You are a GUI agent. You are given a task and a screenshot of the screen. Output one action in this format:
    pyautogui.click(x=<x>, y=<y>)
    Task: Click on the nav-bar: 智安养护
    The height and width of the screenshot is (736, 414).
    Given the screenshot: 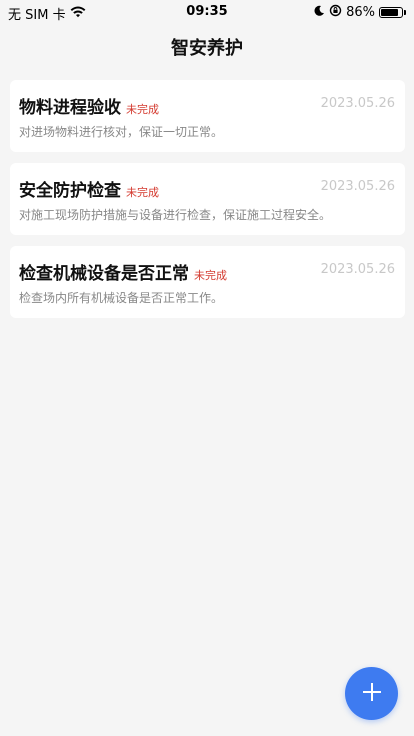 What is the action you would take?
    pyautogui.click(x=207, y=47)
    